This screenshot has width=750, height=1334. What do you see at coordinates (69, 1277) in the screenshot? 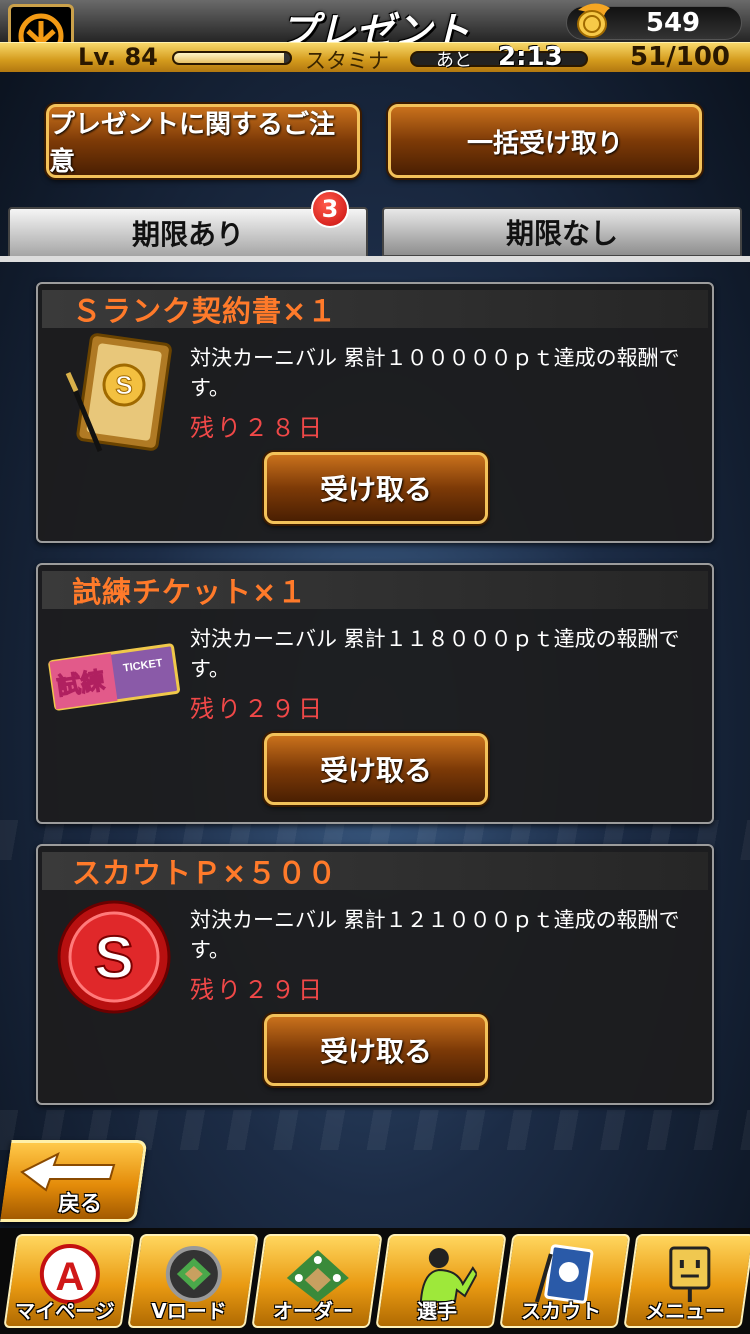
I see `my-page-letter: A` at bounding box center [69, 1277].